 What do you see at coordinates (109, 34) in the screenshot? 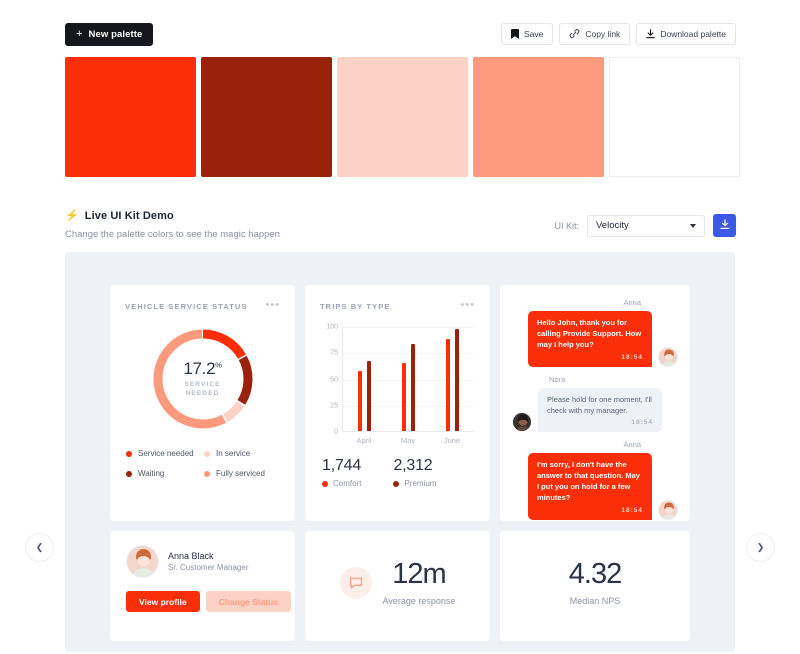
I see `new-palette-button: + New palette` at bounding box center [109, 34].